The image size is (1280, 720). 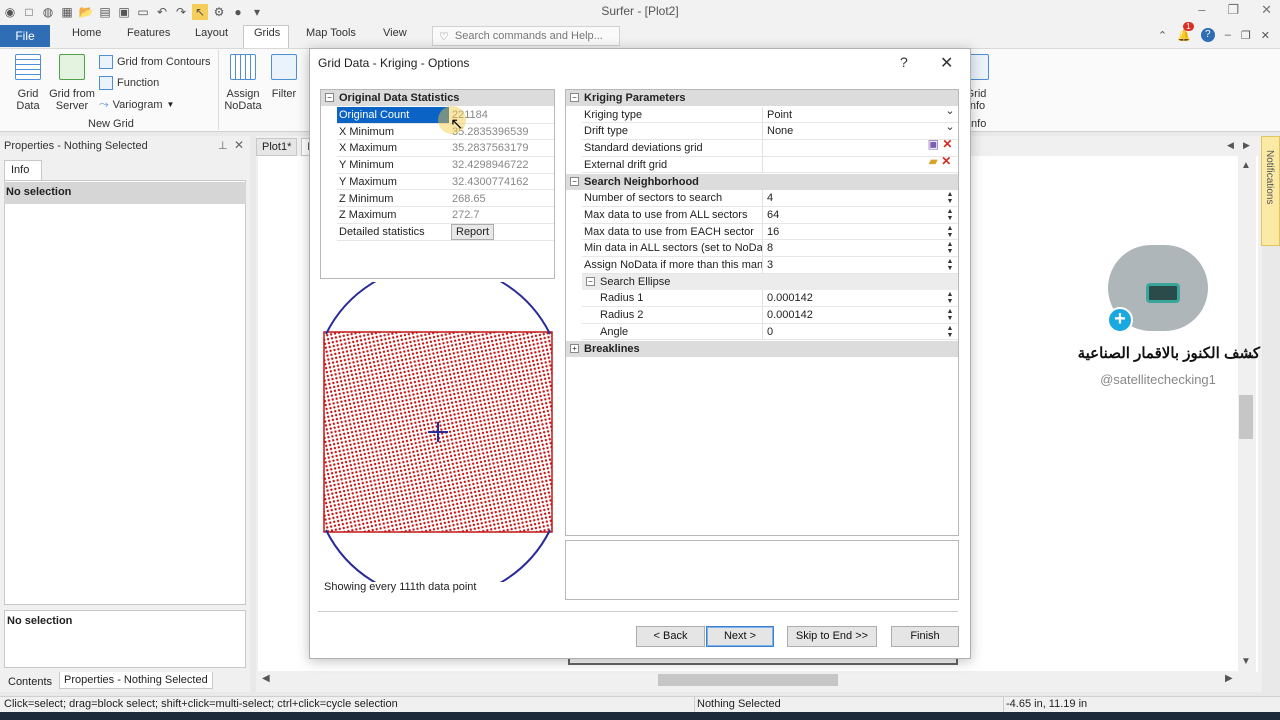 What do you see at coordinates (400, 587) in the screenshot?
I see `showing-data-caption: Showing every 111th data point` at bounding box center [400, 587].